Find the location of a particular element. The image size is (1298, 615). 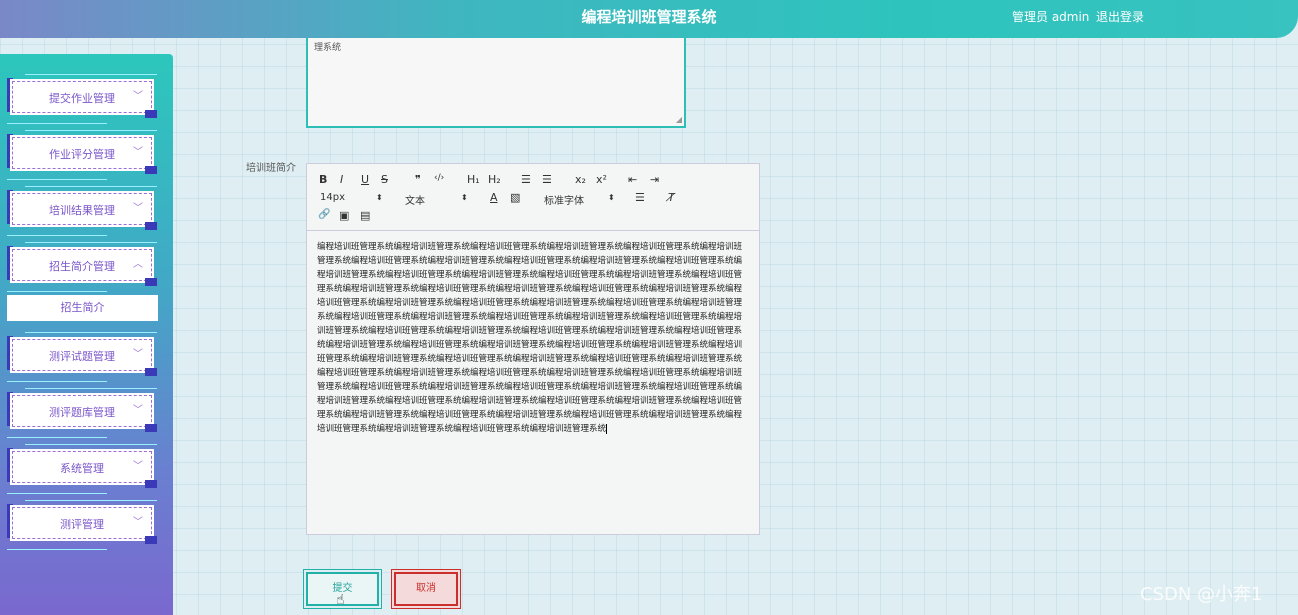

font-size-select: 14px ⬍ is located at coordinates (351, 197).